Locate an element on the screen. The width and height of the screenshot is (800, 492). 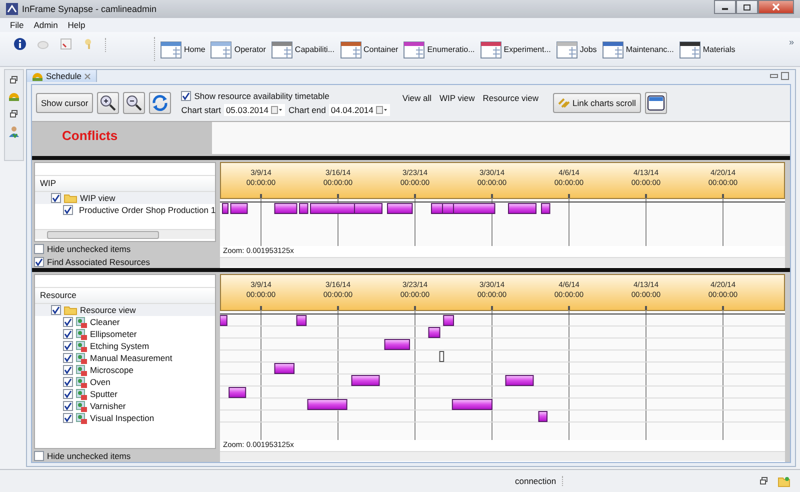
tree-item: Sputter is located at coordinates (125, 394).